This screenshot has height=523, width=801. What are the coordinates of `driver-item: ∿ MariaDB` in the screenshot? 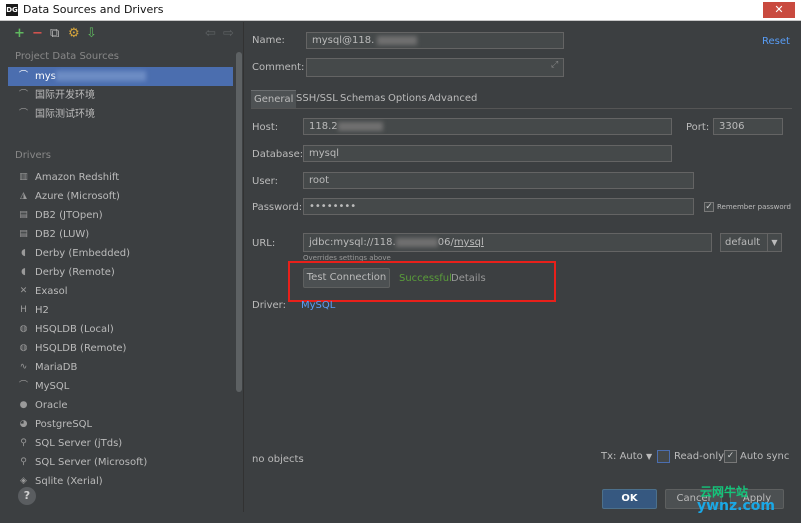 It's located at (120, 367).